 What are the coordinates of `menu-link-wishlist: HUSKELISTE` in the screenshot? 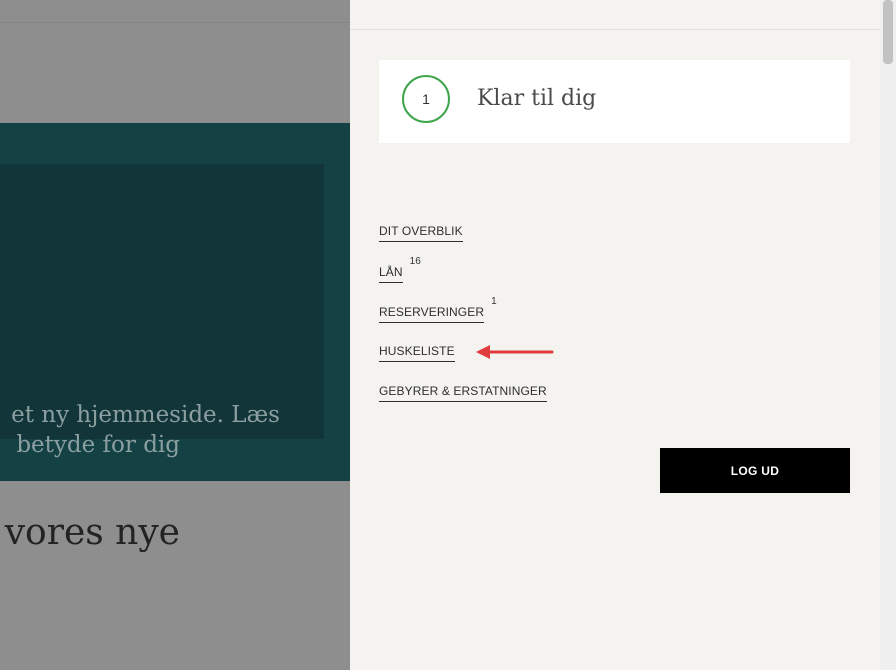 It's located at (417, 353).